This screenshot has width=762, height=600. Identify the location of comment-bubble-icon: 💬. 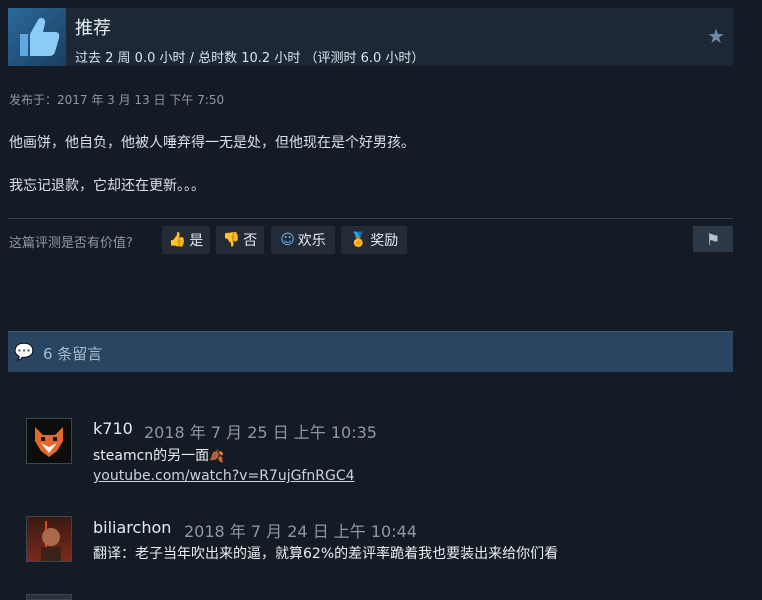
(24, 351).